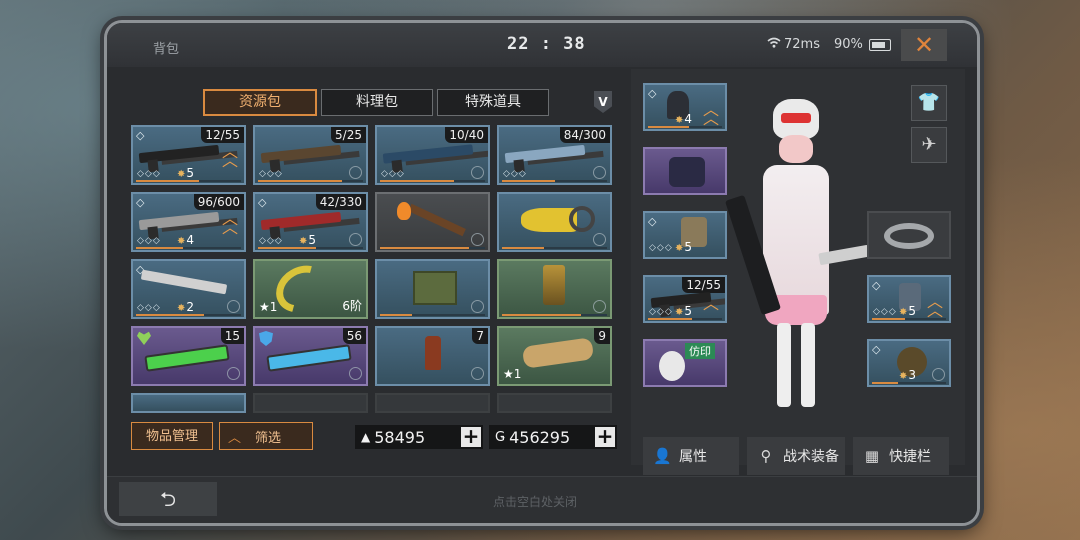 Image resolution: width=1080 pixels, height=540 pixels. Describe the element at coordinates (766, 456) in the screenshot. I see `tripod-icon: ⚲` at that location.